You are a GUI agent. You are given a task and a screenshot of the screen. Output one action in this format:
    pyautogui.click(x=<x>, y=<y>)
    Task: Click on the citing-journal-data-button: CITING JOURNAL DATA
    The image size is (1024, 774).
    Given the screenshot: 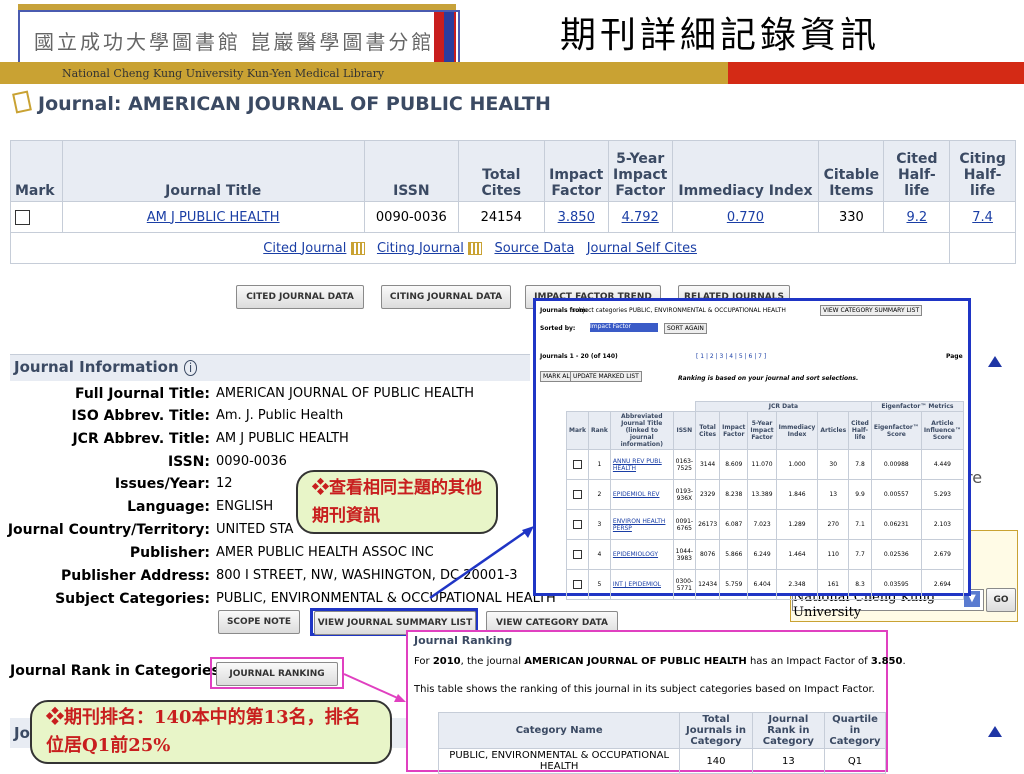 What is the action you would take?
    pyautogui.click(x=446, y=297)
    